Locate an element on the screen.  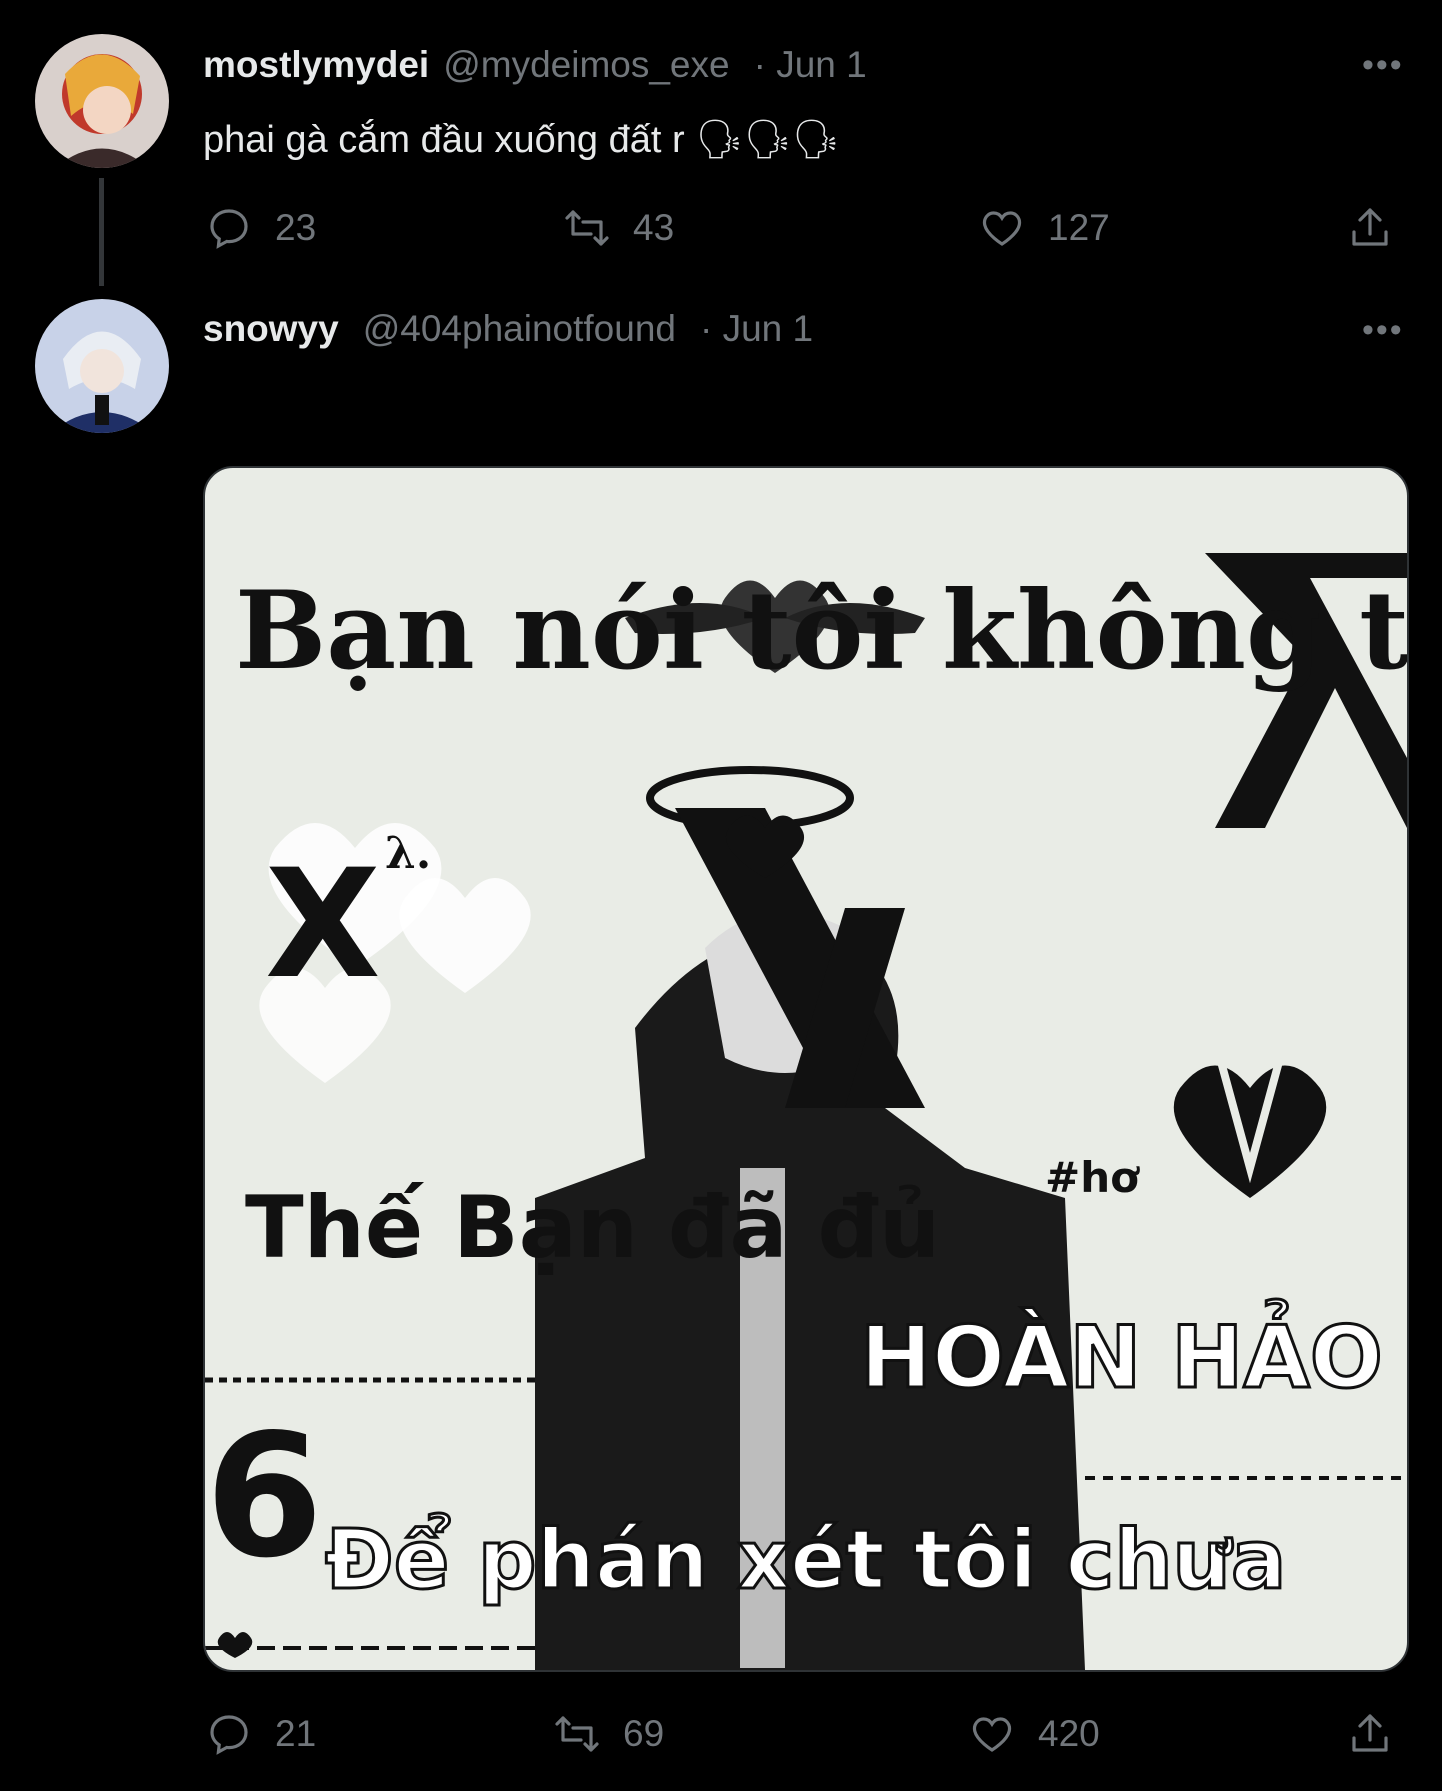
handle: @mydeimos_exe is located at coordinates (586, 65).